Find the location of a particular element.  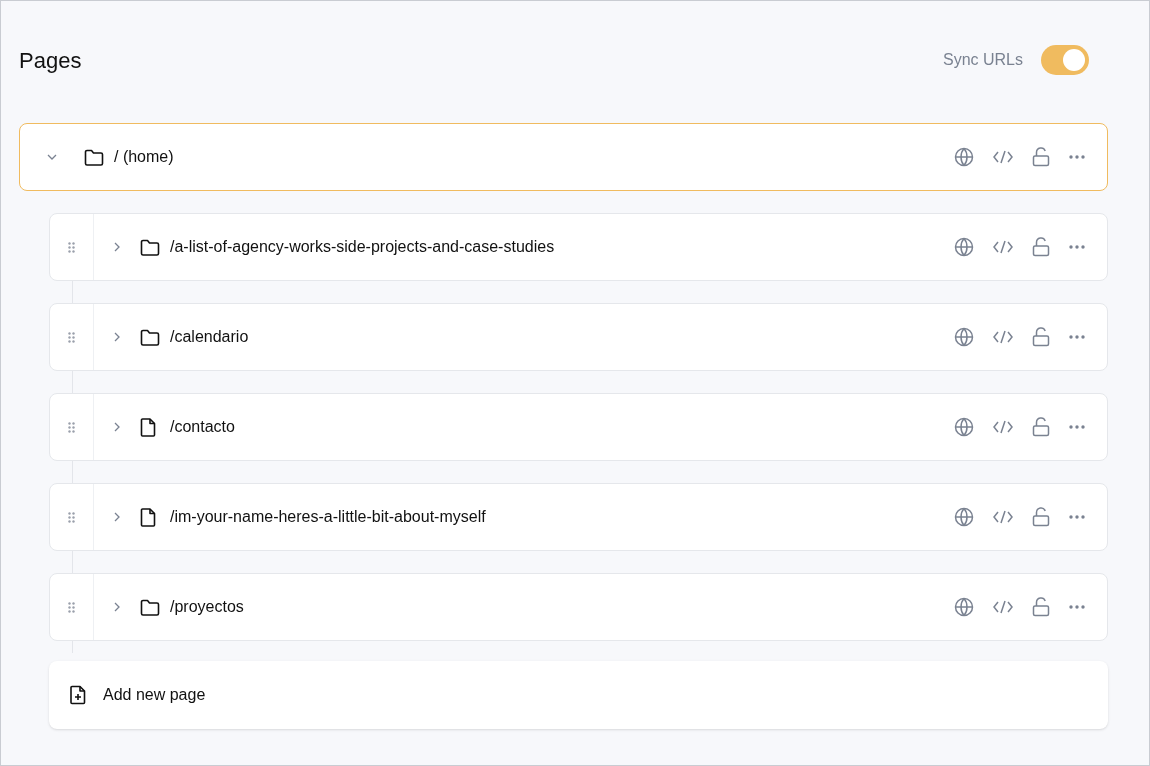

sync-urls-toggle is located at coordinates (1065, 60).